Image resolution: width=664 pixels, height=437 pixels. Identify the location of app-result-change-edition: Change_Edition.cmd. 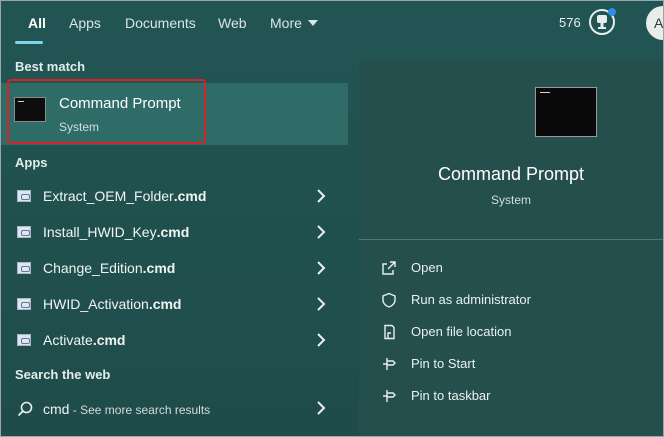
(174, 269).